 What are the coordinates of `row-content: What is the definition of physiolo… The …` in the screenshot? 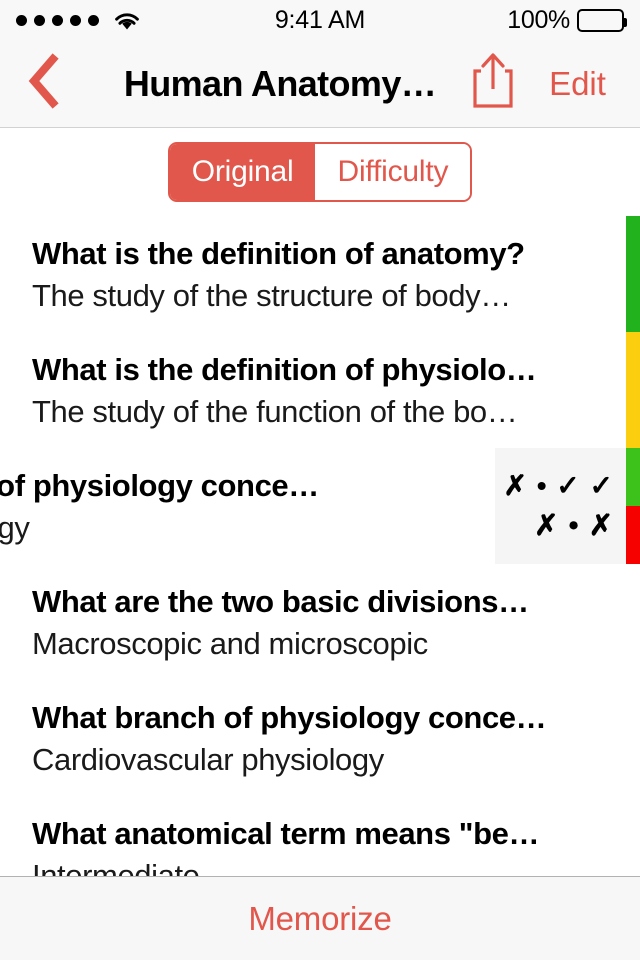 It's located at (320, 390).